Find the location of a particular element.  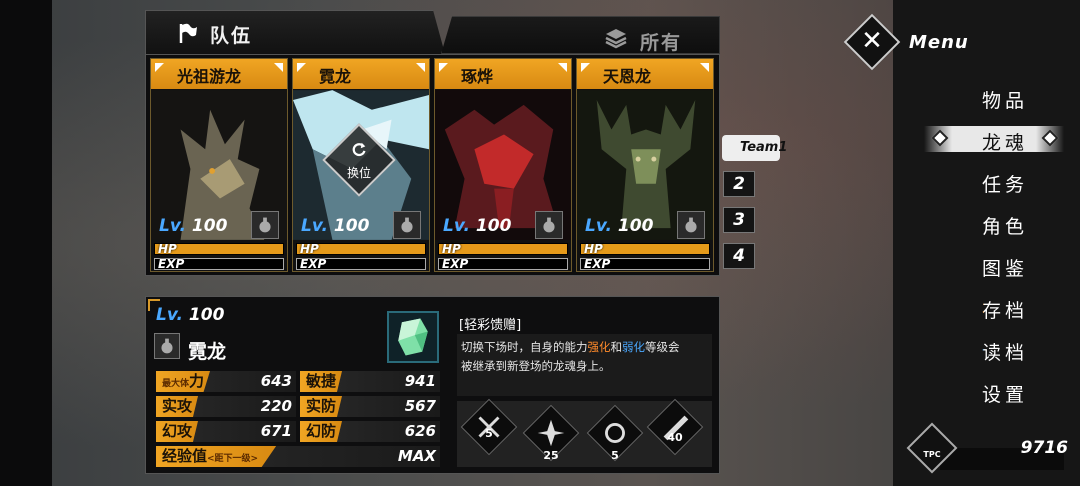

team-card: 霓龙 换位 Lv. 100 HP EXP is located at coordinates (361, 165).